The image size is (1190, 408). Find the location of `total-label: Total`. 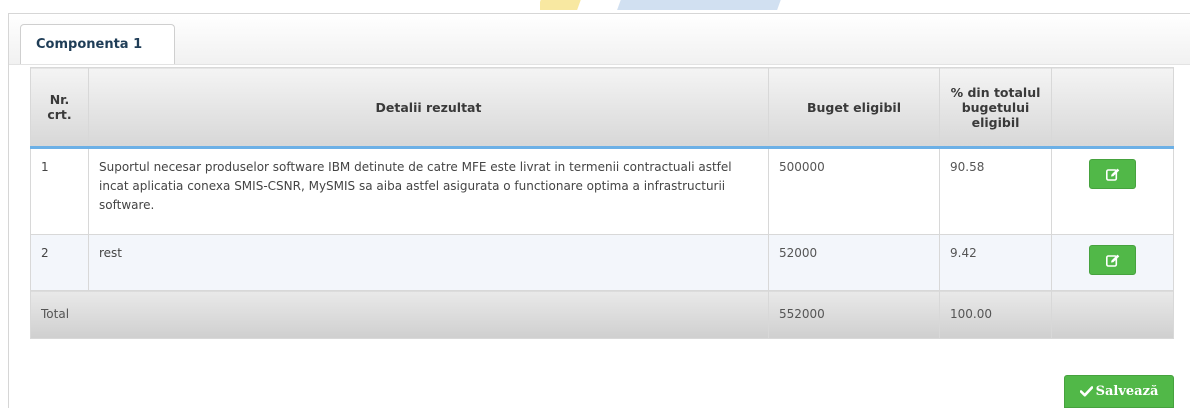

total-label: Total is located at coordinates (399, 314).